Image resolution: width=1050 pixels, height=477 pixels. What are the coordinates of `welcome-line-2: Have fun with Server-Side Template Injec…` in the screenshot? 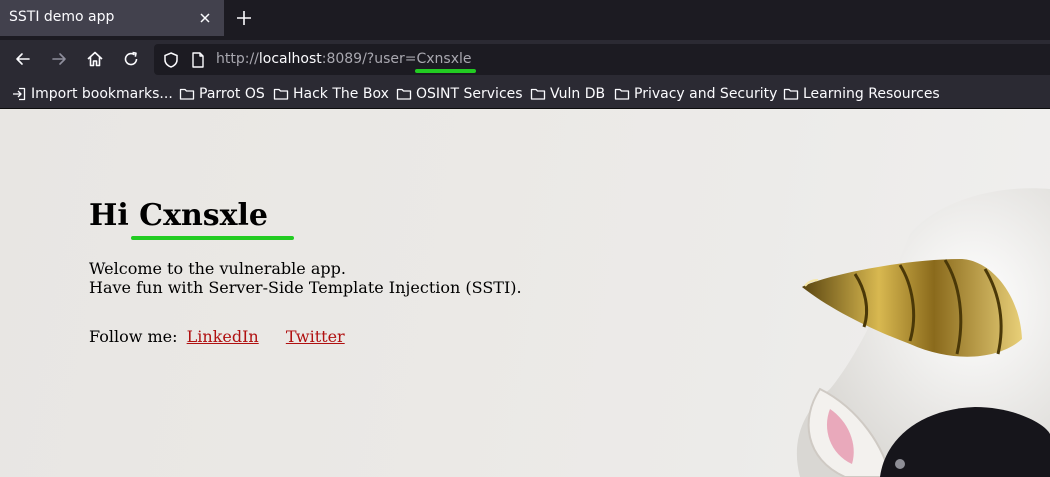 It's located at (305, 287).